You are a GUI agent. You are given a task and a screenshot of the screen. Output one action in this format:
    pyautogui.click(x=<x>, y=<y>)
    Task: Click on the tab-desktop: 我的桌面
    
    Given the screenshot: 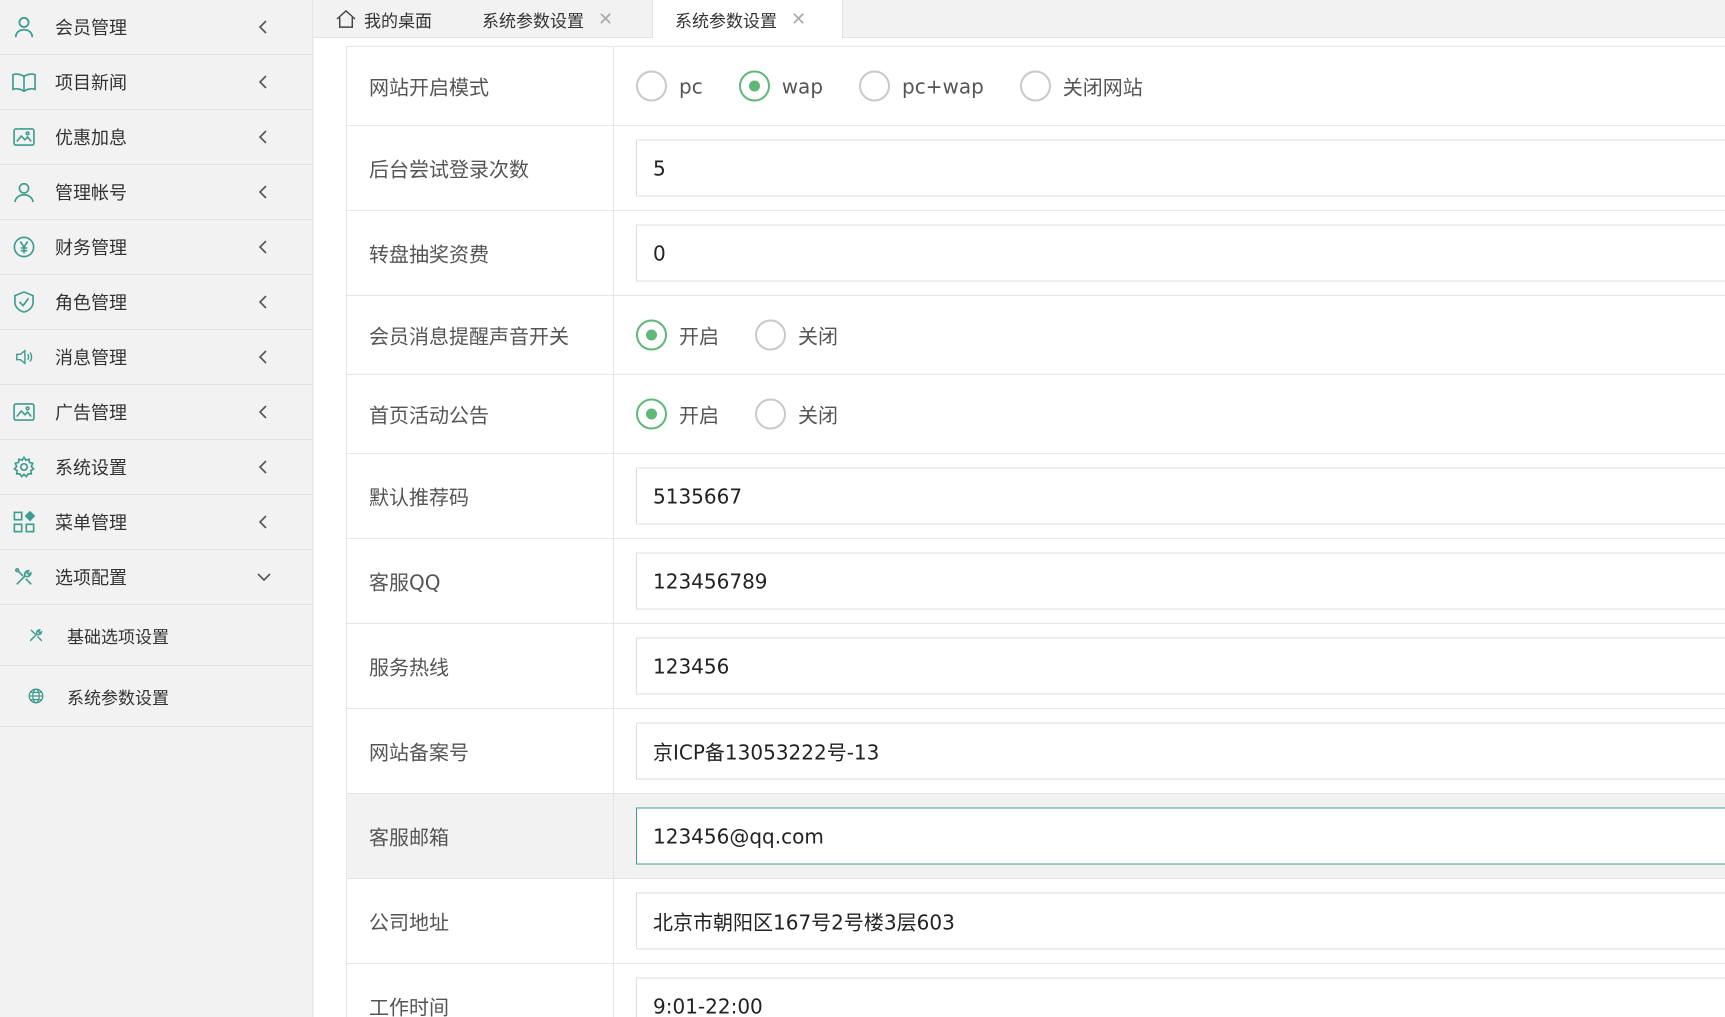 What is the action you would take?
    pyautogui.click(x=384, y=19)
    